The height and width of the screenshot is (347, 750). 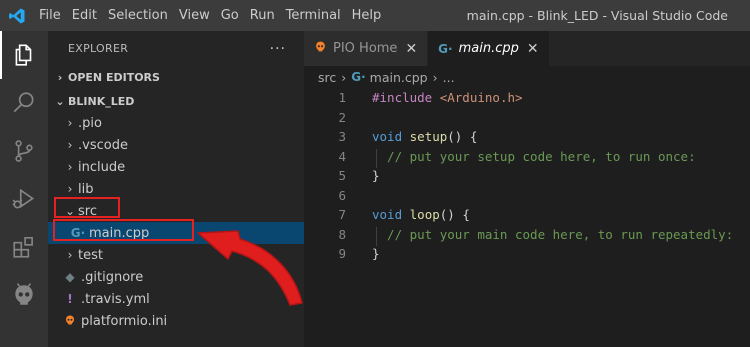 What do you see at coordinates (363, 253) in the screenshot?
I see `code-text: }` at bounding box center [363, 253].